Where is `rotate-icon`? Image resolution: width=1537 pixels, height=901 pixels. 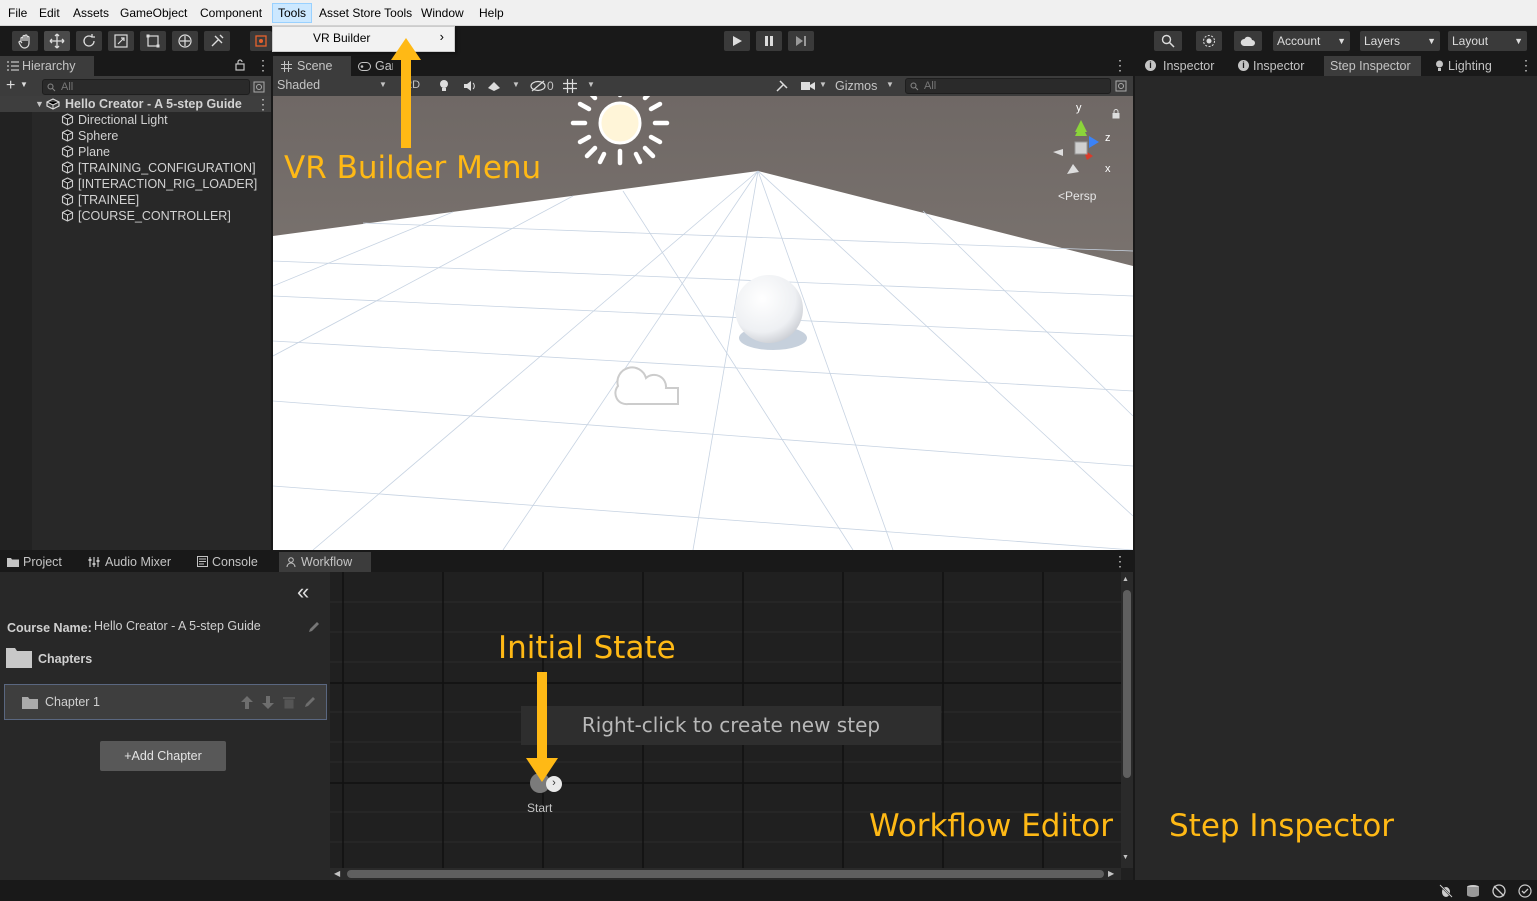 rotate-icon is located at coordinates (89, 40).